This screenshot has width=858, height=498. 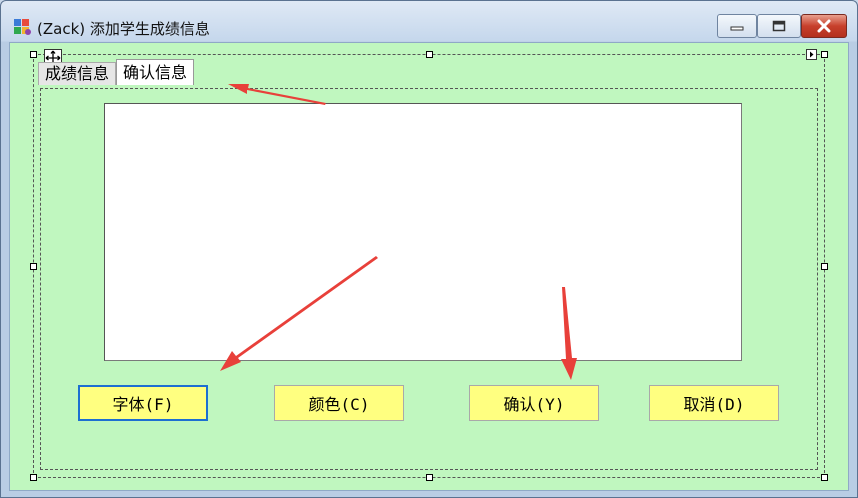 I want to click on color-button: 颜色(C), so click(x=339, y=403).